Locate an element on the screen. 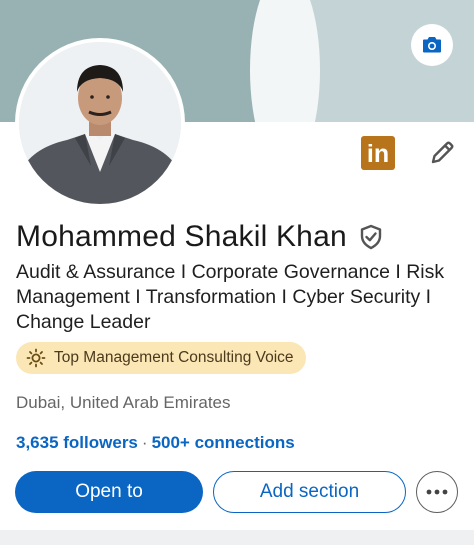 The height and width of the screenshot is (545, 474). pencil-icon is located at coordinates (442, 152).